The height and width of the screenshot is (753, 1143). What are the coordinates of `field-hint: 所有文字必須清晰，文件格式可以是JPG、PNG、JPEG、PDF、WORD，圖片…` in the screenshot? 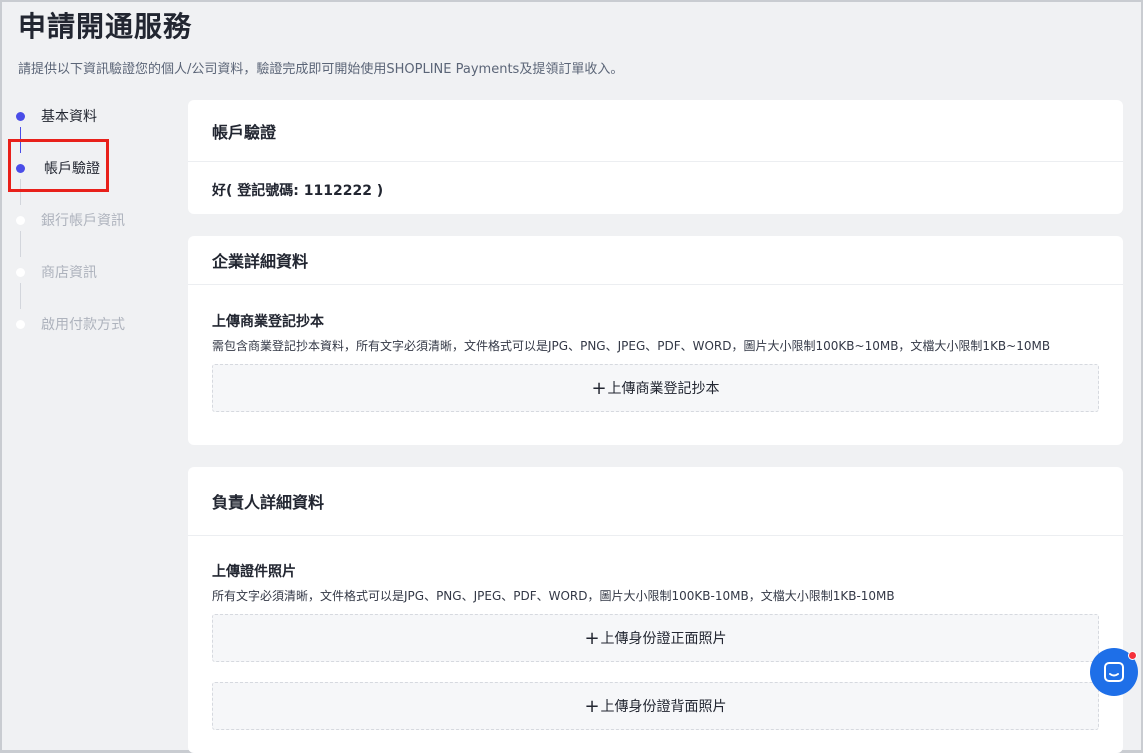 It's located at (553, 596).